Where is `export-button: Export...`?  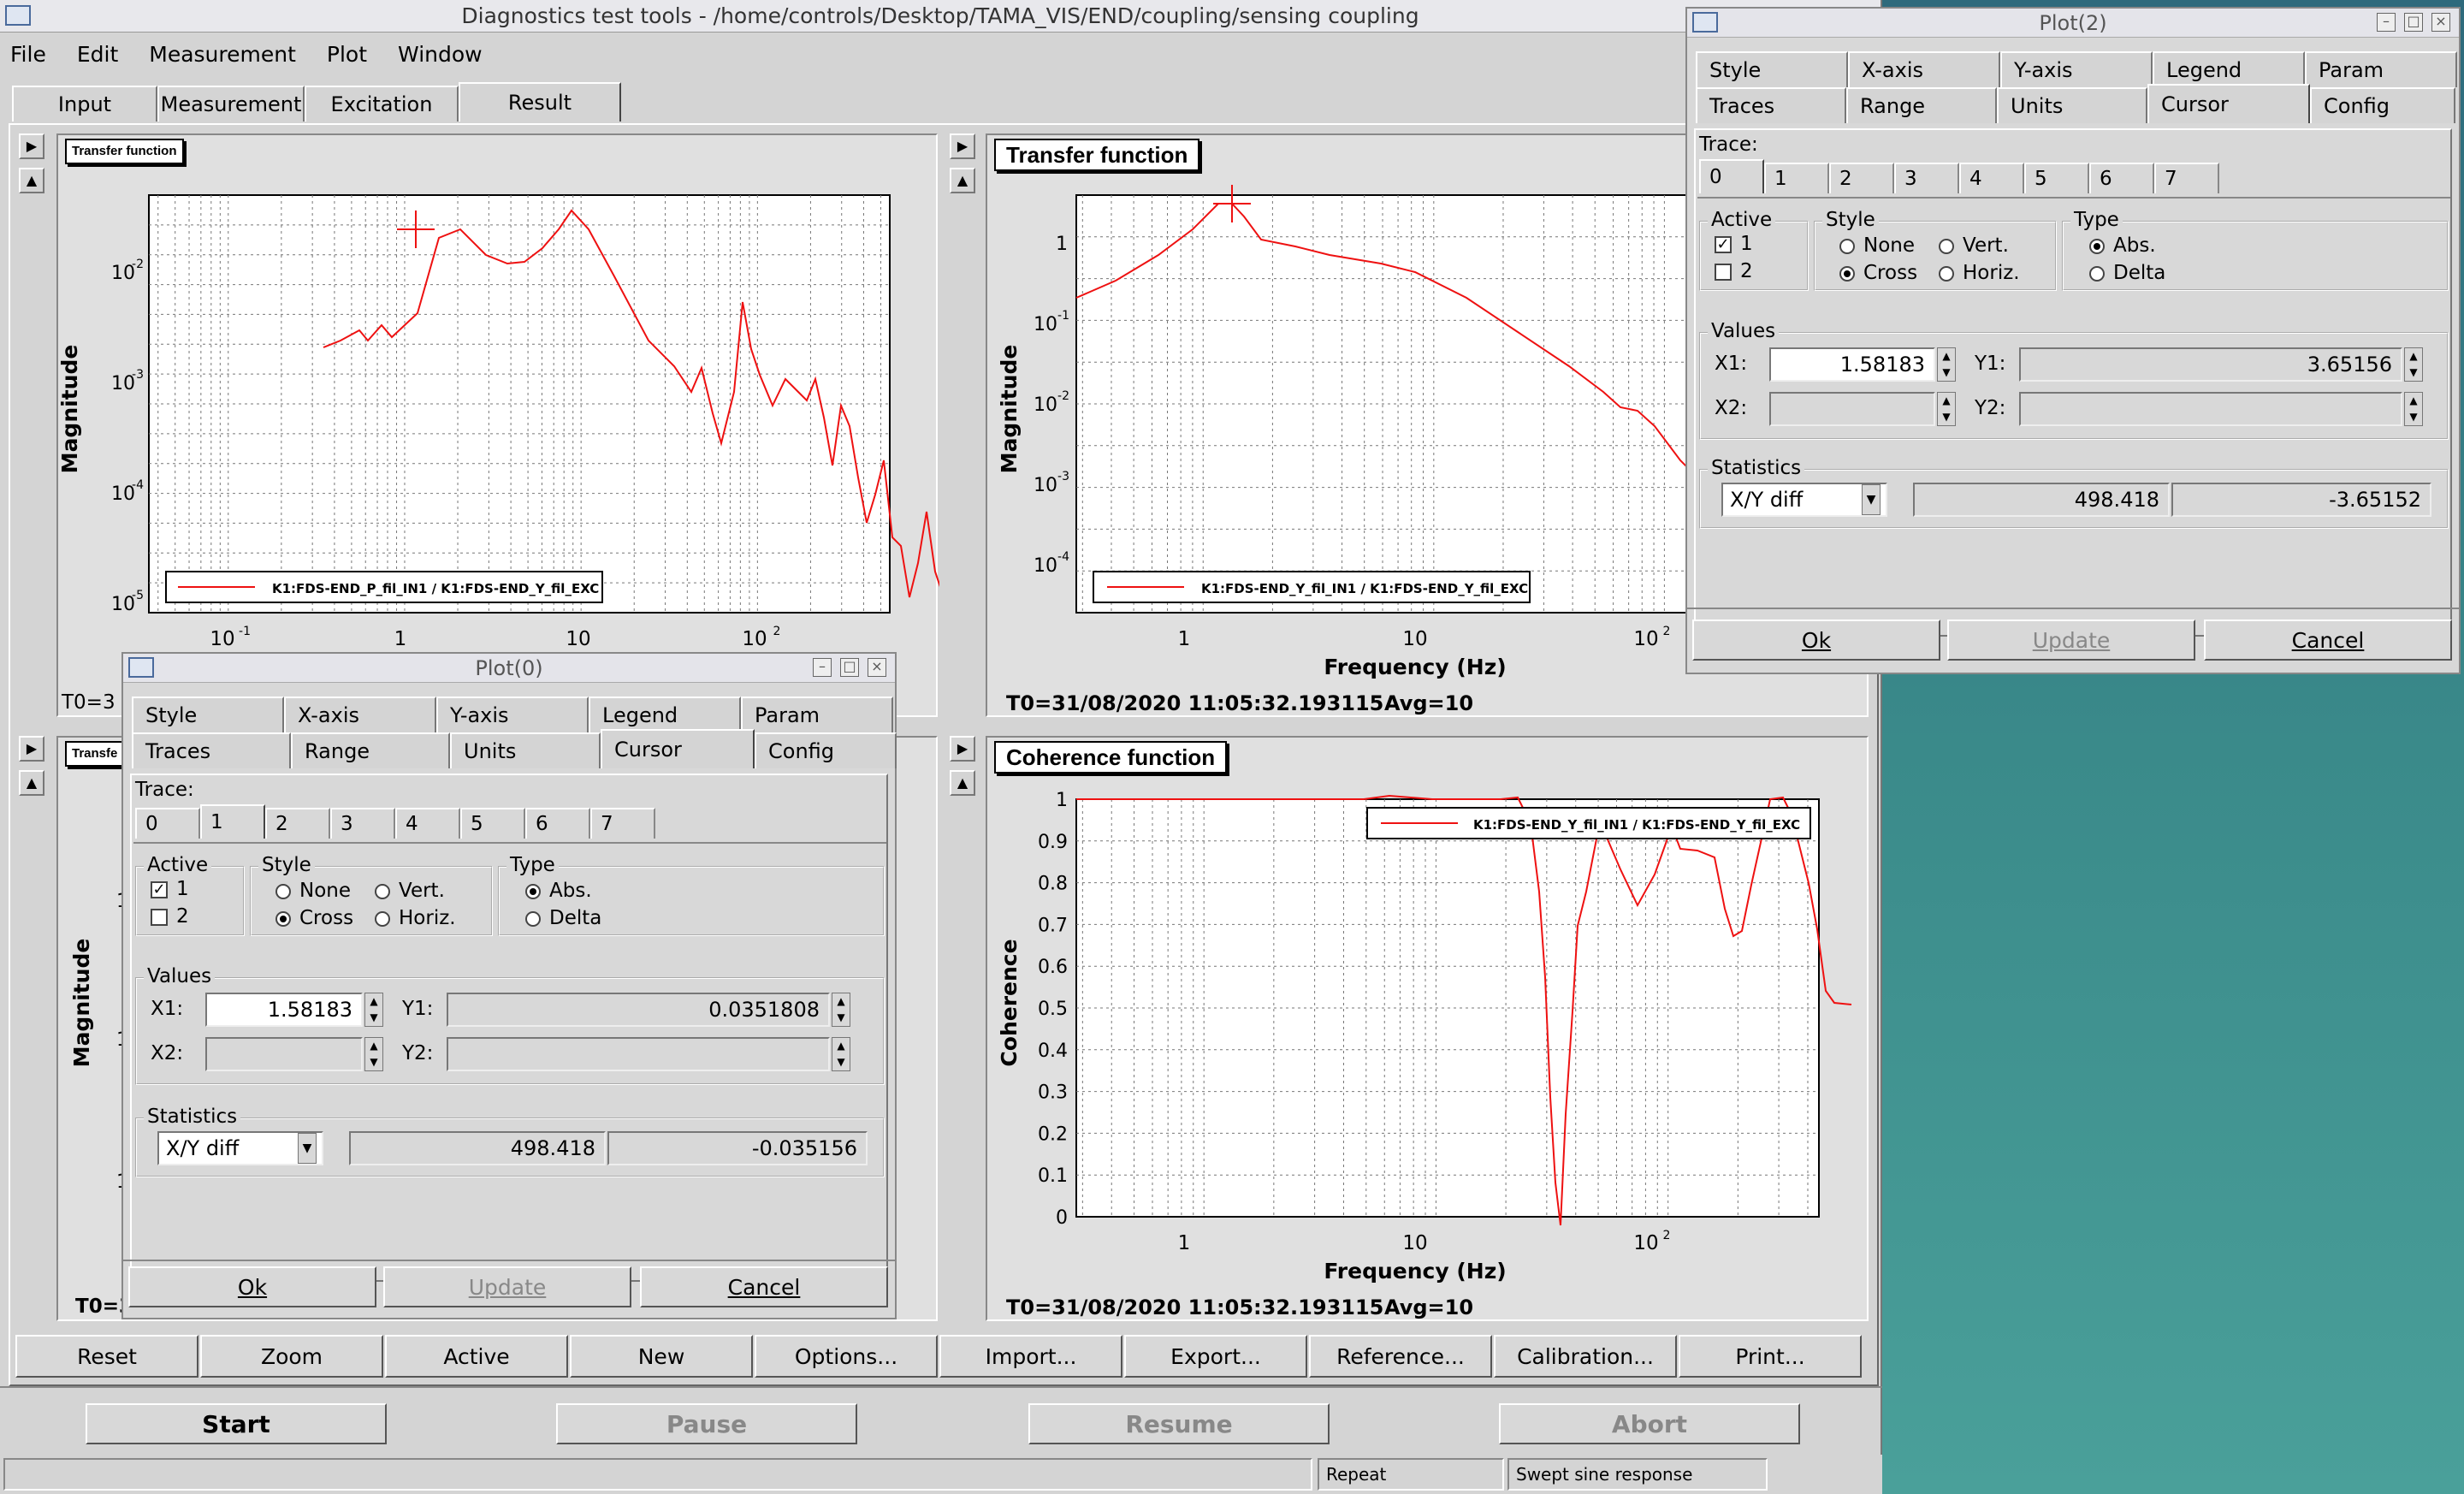 export-button: Export... is located at coordinates (1215, 1356).